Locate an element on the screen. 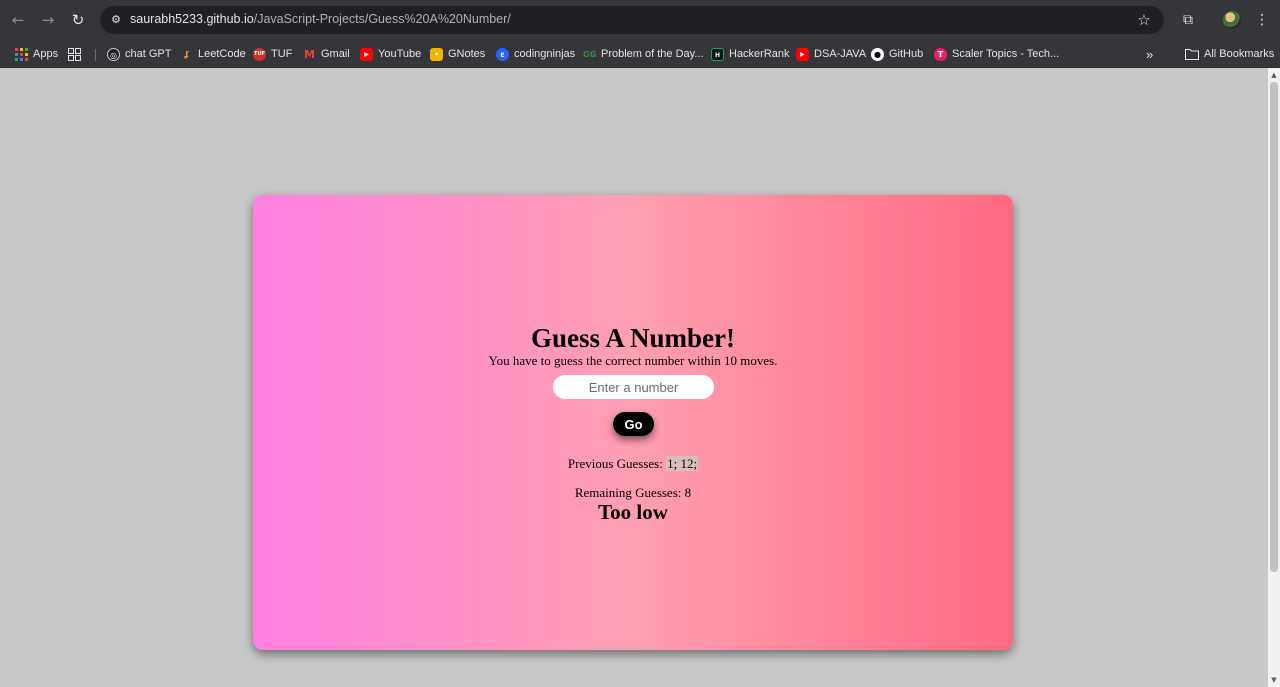 The width and height of the screenshot is (1280, 687). grid-icon is located at coordinates (74, 54).